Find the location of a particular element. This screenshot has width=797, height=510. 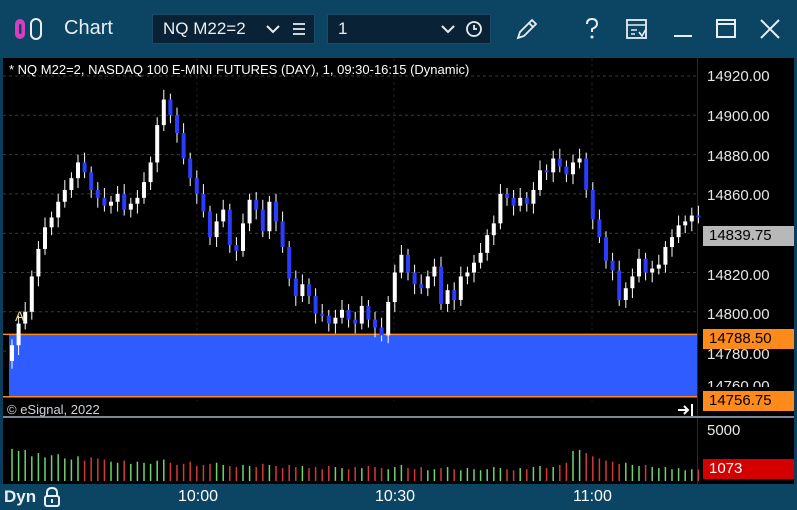

symbol-selector: NQ M22=2 is located at coordinates (233, 29).